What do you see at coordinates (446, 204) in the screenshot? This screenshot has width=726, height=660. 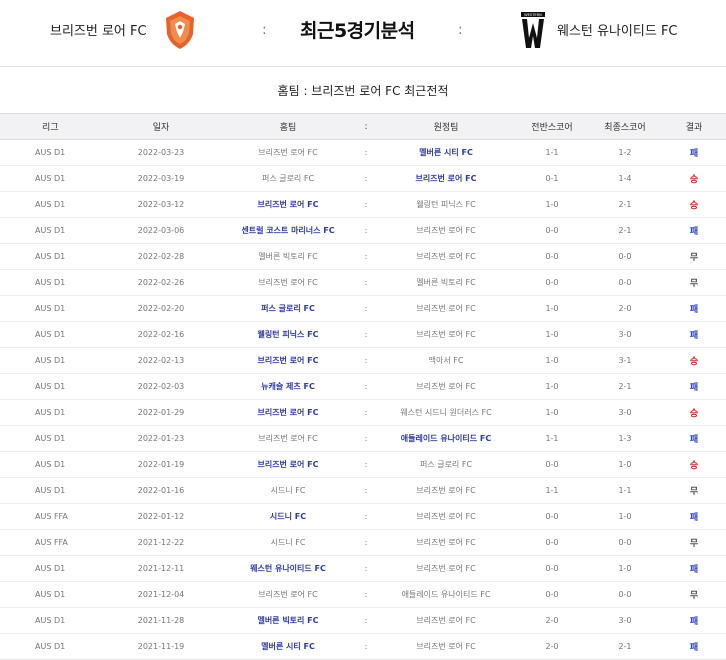 I see `away-team-cell: 웰링턴 피닉스 FC` at bounding box center [446, 204].